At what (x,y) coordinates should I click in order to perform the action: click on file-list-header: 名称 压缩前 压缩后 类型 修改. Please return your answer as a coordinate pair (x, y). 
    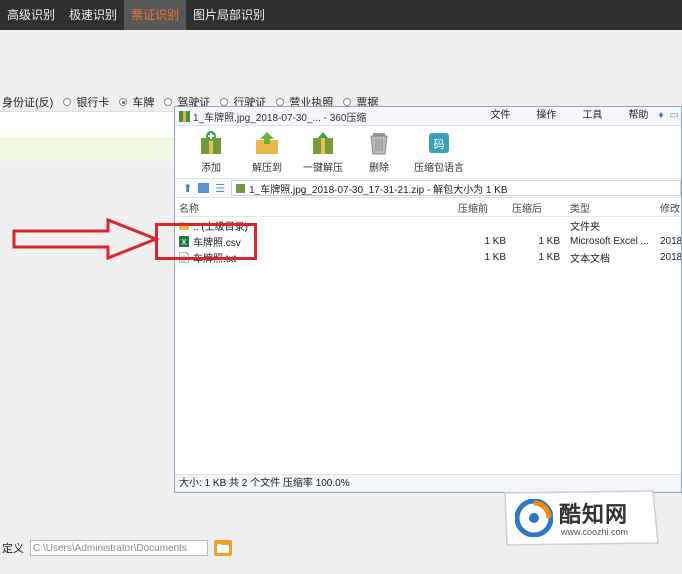
    Looking at the image, I should click on (428, 207).